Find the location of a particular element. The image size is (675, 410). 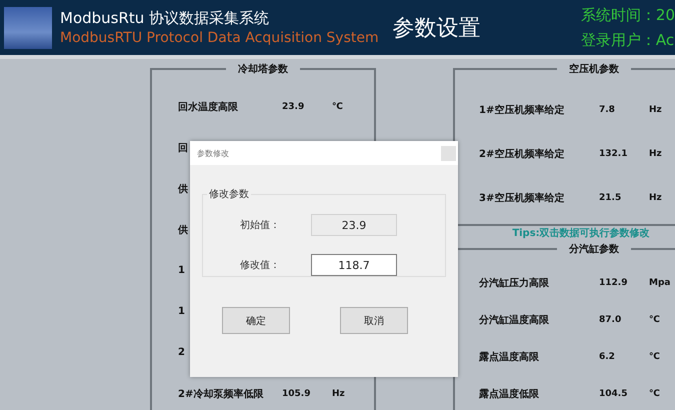

system-time: 系统时间：20 is located at coordinates (627, 15).